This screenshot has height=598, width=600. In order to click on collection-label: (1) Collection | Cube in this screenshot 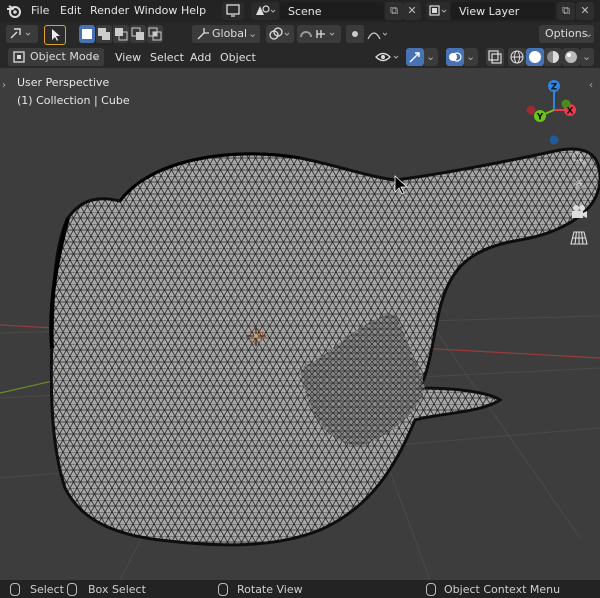, I will do `click(73, 100)`.